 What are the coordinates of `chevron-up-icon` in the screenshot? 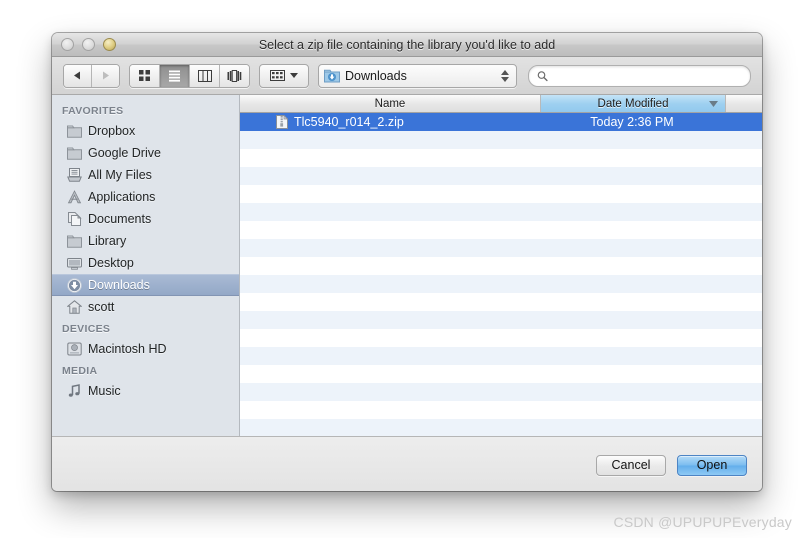 It's located at (505, 72).